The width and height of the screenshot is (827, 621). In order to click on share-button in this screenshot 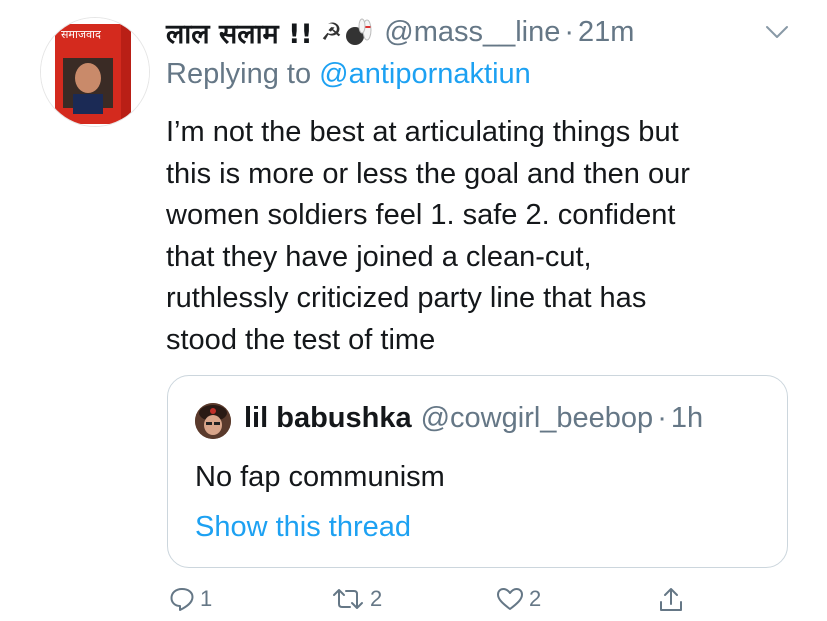, I will do `click(671, 600)`.